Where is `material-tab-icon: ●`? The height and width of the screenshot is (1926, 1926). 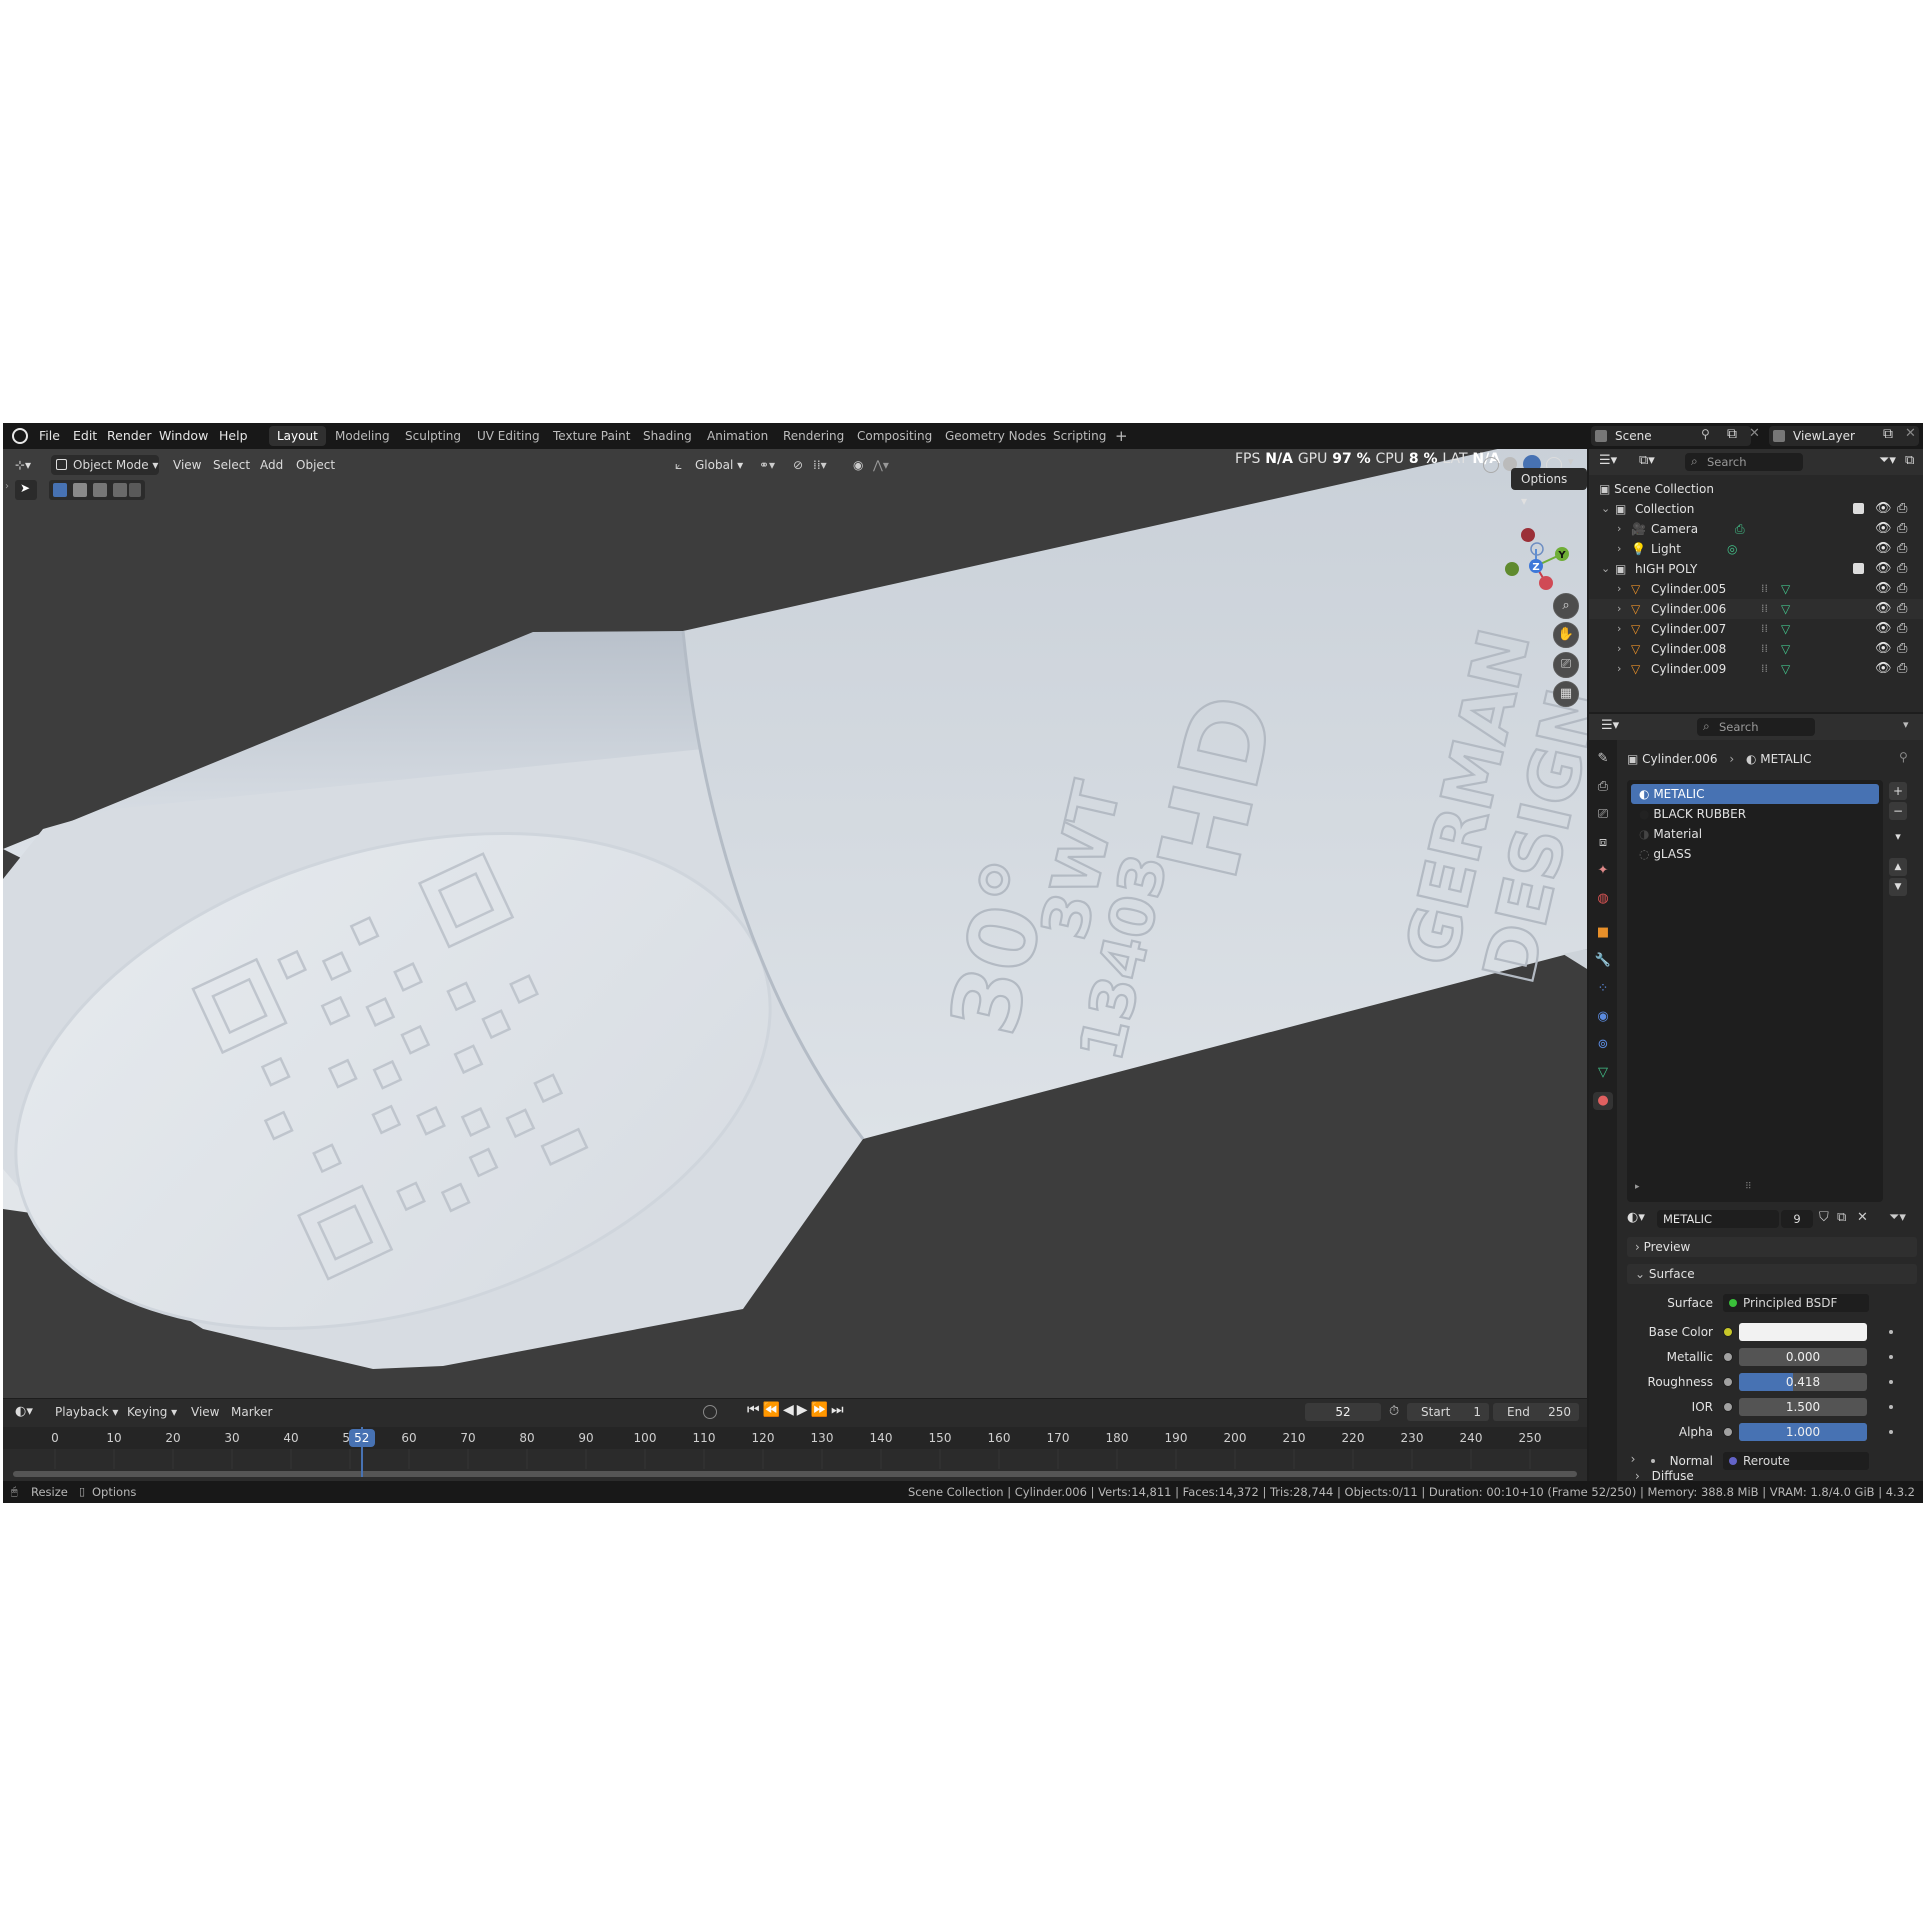 material-tab-icon: ● is located at coordinates (1603, 1101).